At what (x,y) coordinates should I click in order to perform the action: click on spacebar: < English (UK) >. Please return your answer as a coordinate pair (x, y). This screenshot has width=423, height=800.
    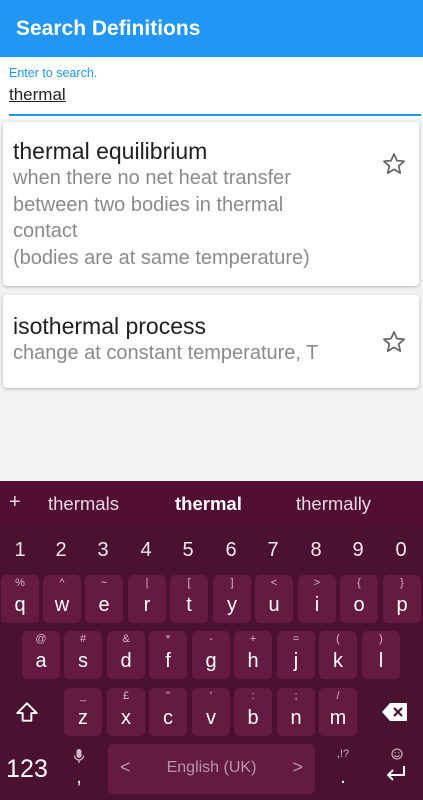
    Looking at the image, I should click on (211, 769).